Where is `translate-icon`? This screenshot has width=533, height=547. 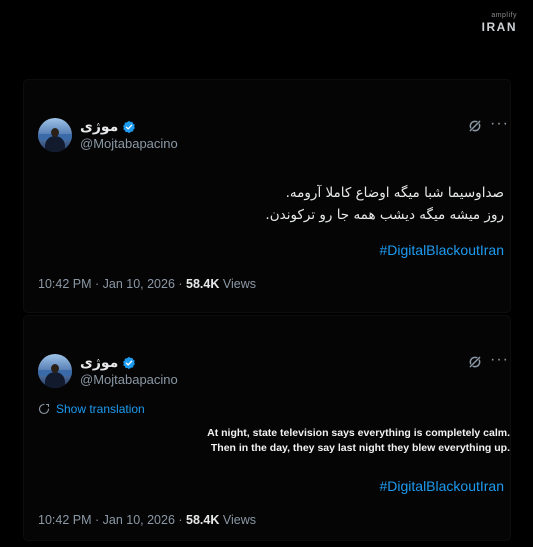 translate-icon is located at coordinates (44, 409).